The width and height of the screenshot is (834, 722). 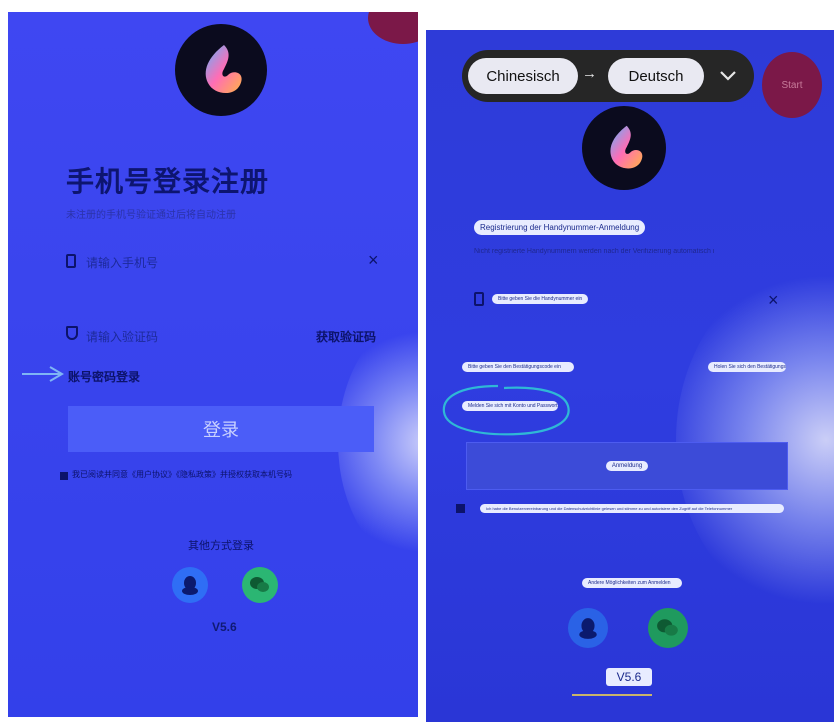 I want to click on code-row: 请输入验证码 获取验证码, so click(x=226, y=336).